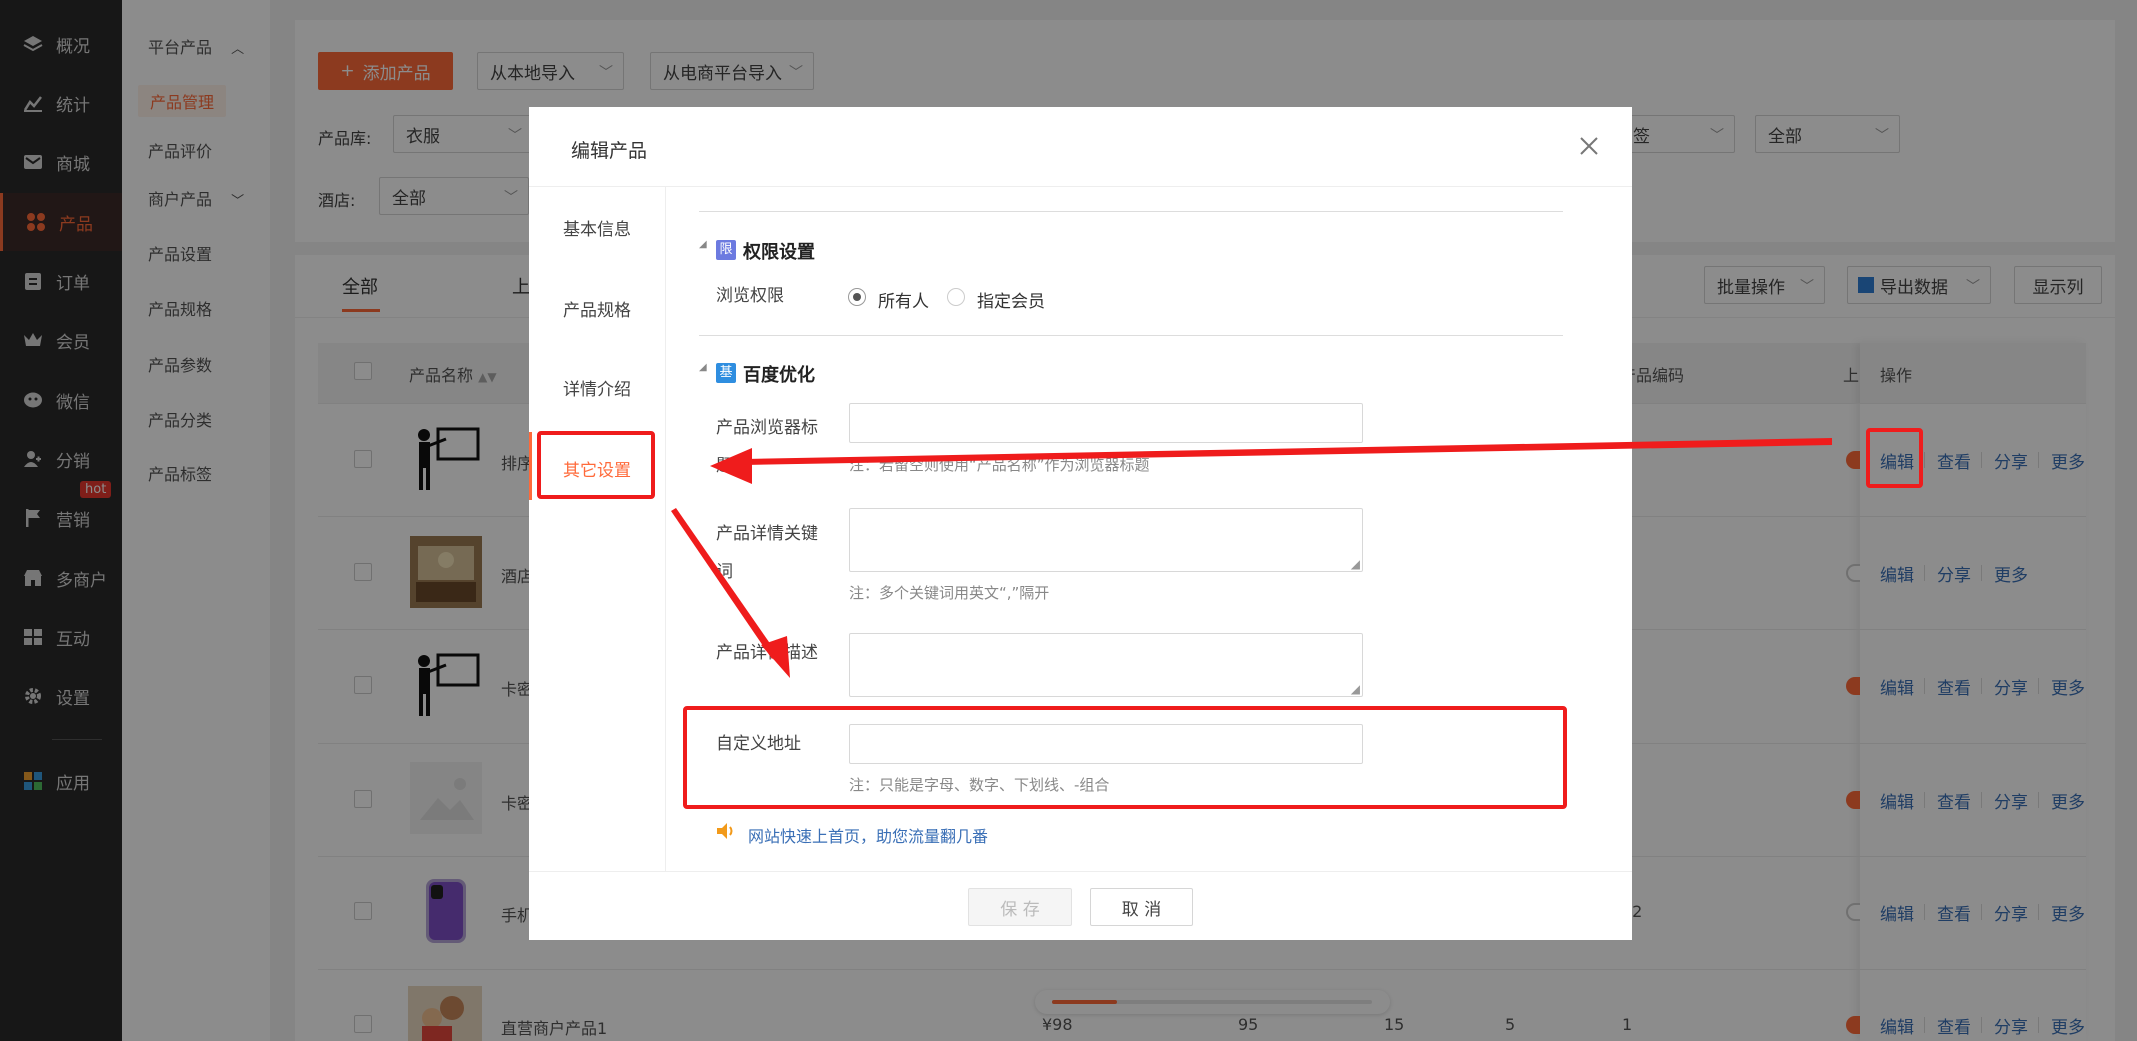 The width and height of the screenshot is (2137, 1041). I want to click on browser-title-input, so click(1106, 423).